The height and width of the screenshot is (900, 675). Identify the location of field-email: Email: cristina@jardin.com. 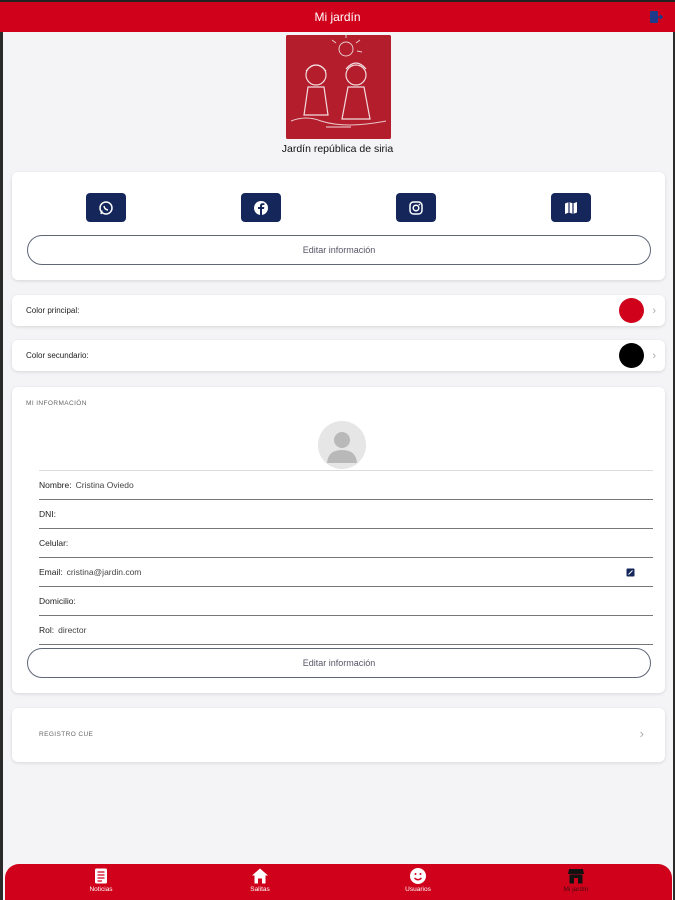
(346, 572).